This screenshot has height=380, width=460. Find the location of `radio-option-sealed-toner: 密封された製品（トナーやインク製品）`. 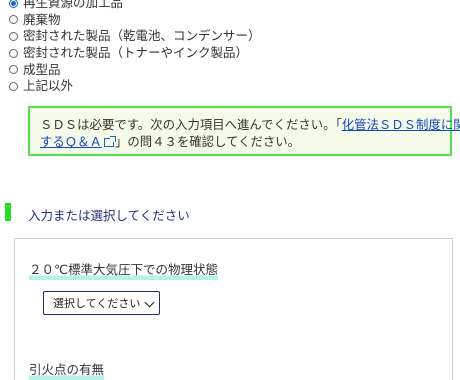

radio-option-sealed-toner: 密封された製品（トナーやインク製品） is located at coordinates (229, 53).